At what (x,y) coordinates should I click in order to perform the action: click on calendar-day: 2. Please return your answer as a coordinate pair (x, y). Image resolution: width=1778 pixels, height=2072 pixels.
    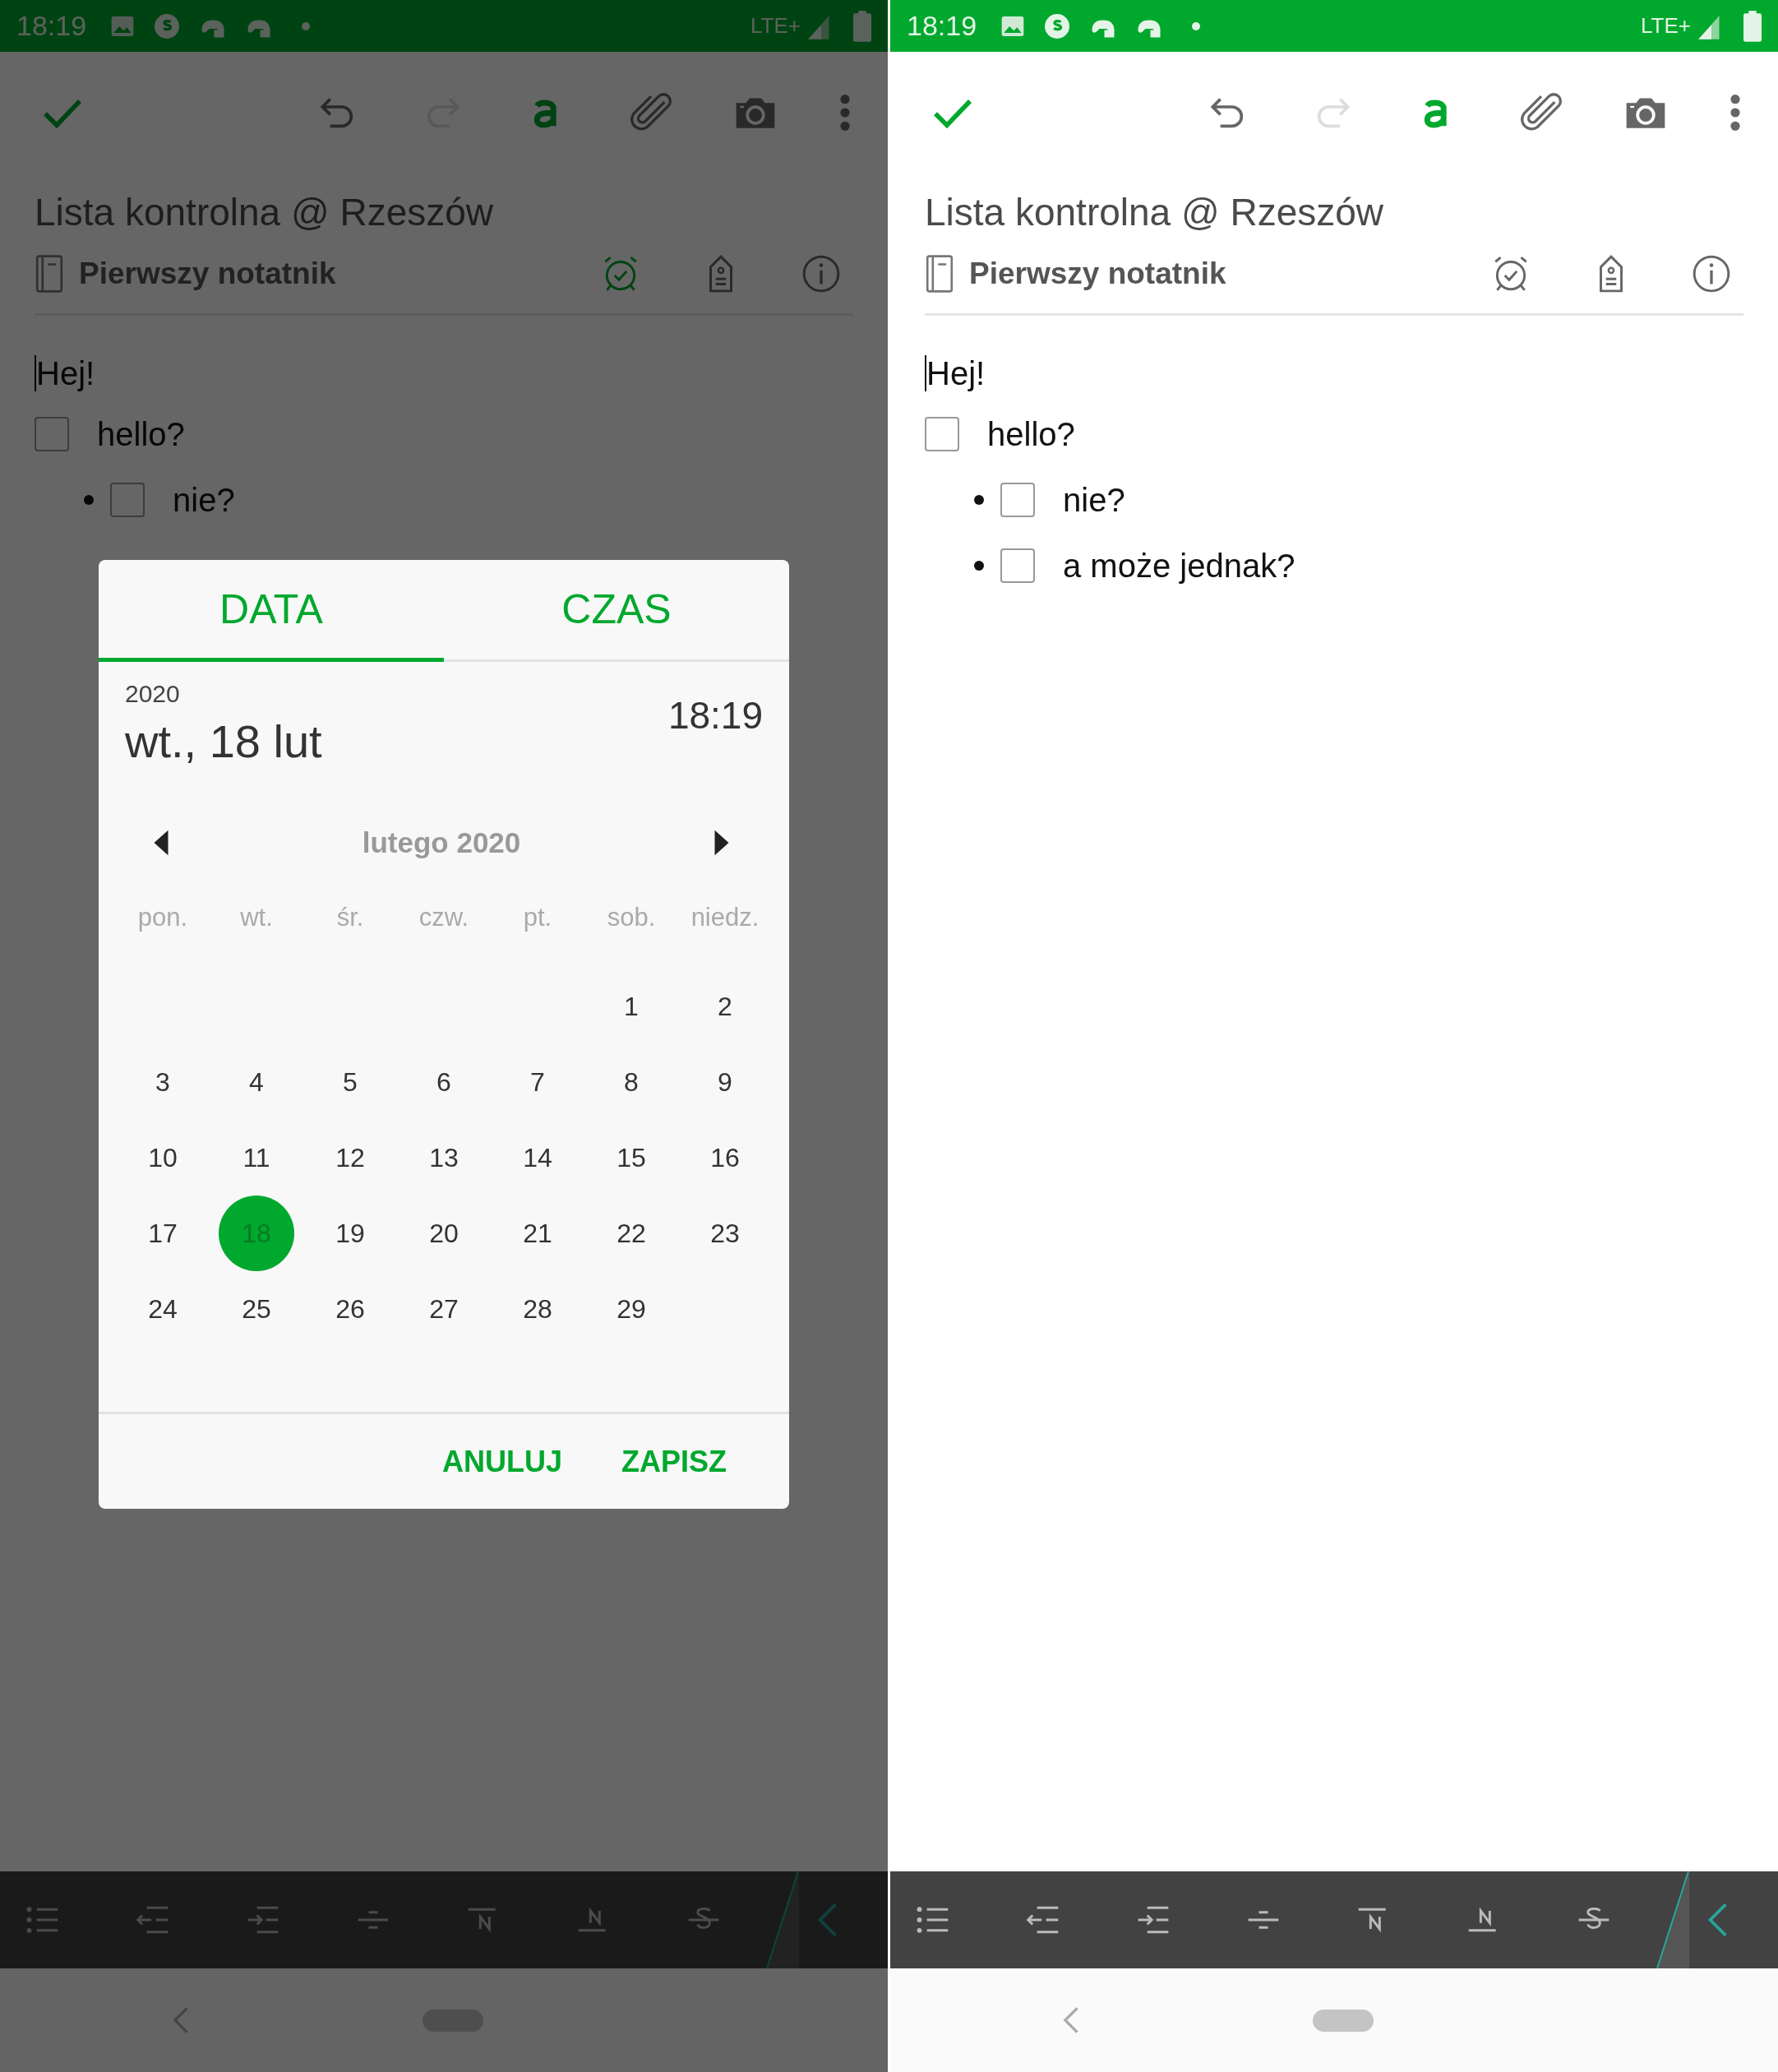
    Looking at the image, I should click on (725, 1006).